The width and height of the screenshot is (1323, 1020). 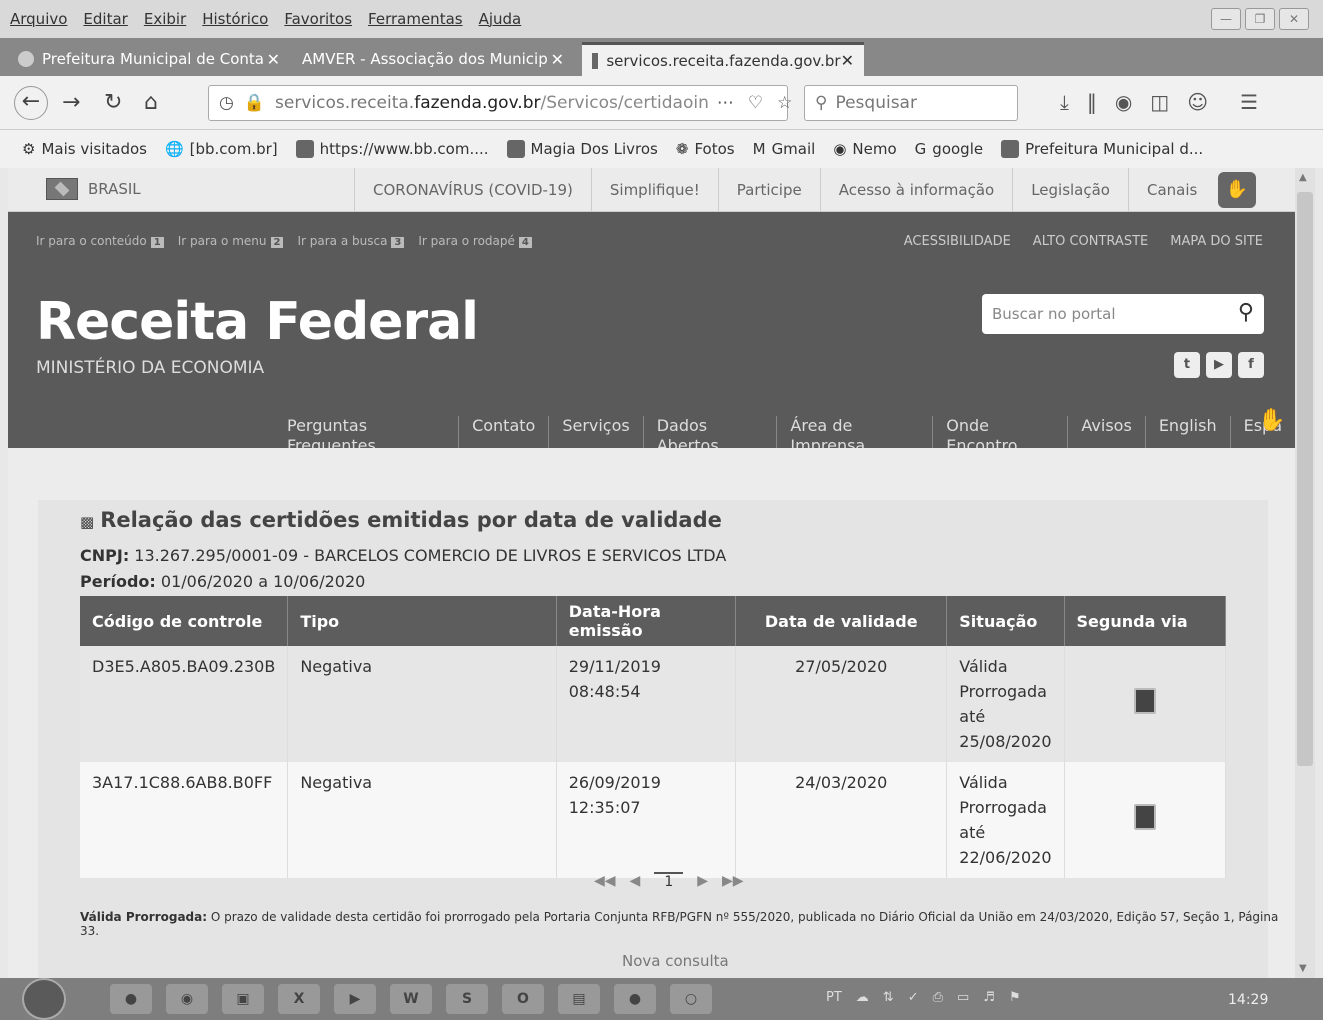 I want to click on tab-prefeitura: Prefeitura Municipal de Conta ✕, so click(x=149, y=59).